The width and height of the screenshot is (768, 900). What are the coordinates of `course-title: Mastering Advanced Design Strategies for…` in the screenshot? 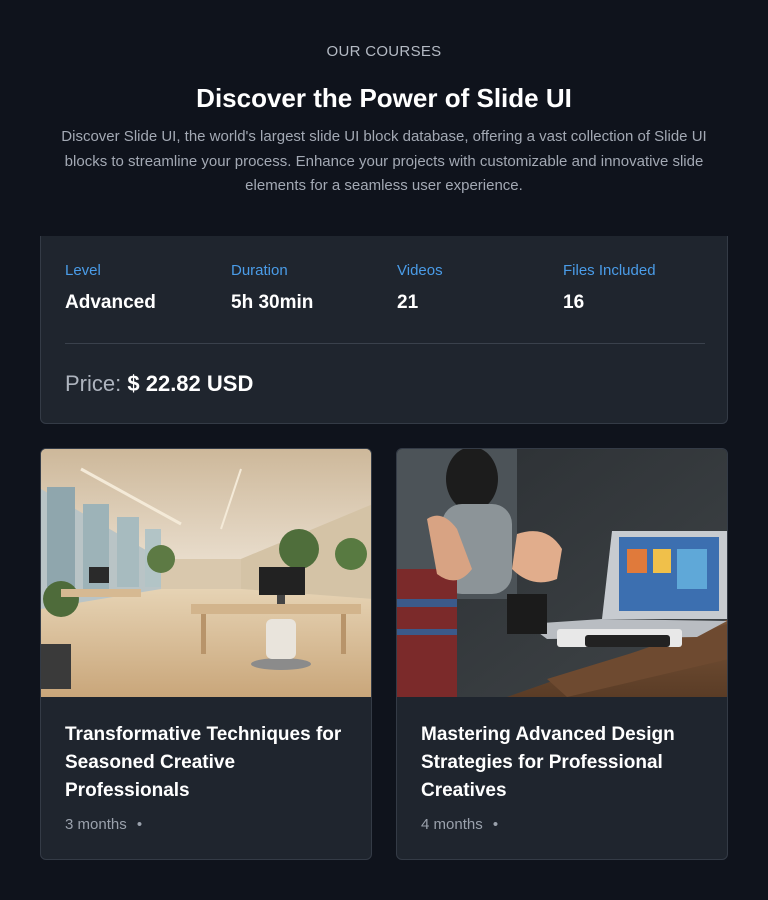 It's located at (566, 763).